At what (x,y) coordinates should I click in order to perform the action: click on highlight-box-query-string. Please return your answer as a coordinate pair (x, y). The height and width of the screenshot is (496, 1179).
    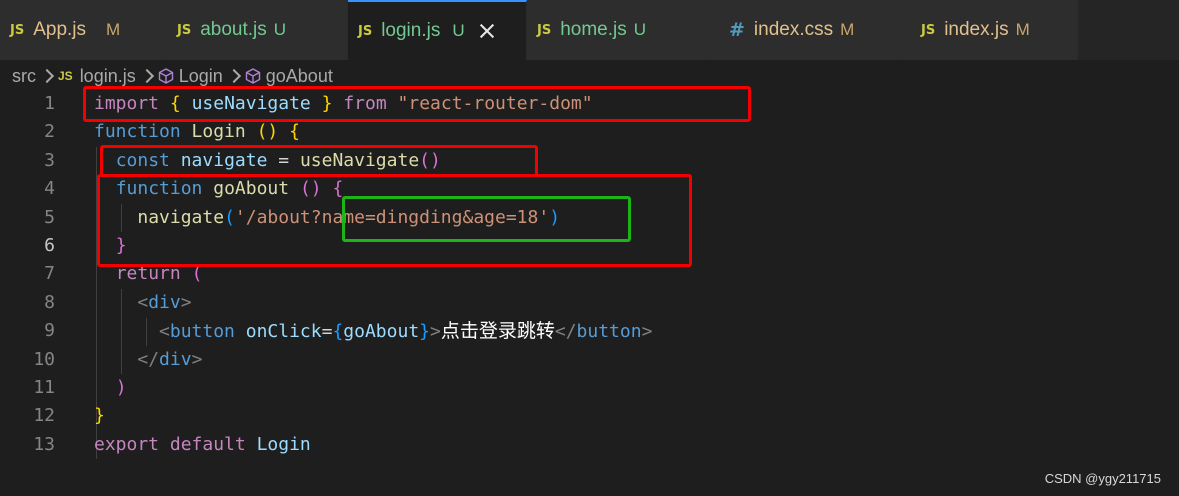
    Looking at the image, I should click on (486, 219).